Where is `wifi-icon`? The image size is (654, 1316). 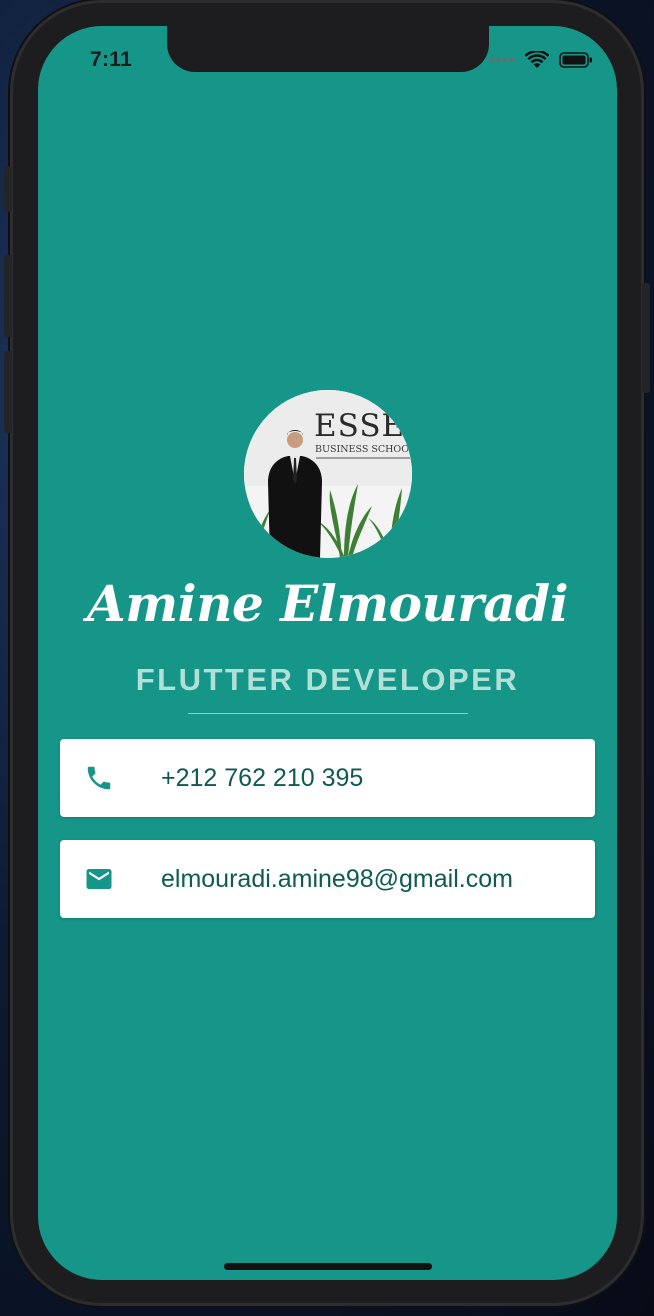 wifi-icon is located at coordinates (537, 59).